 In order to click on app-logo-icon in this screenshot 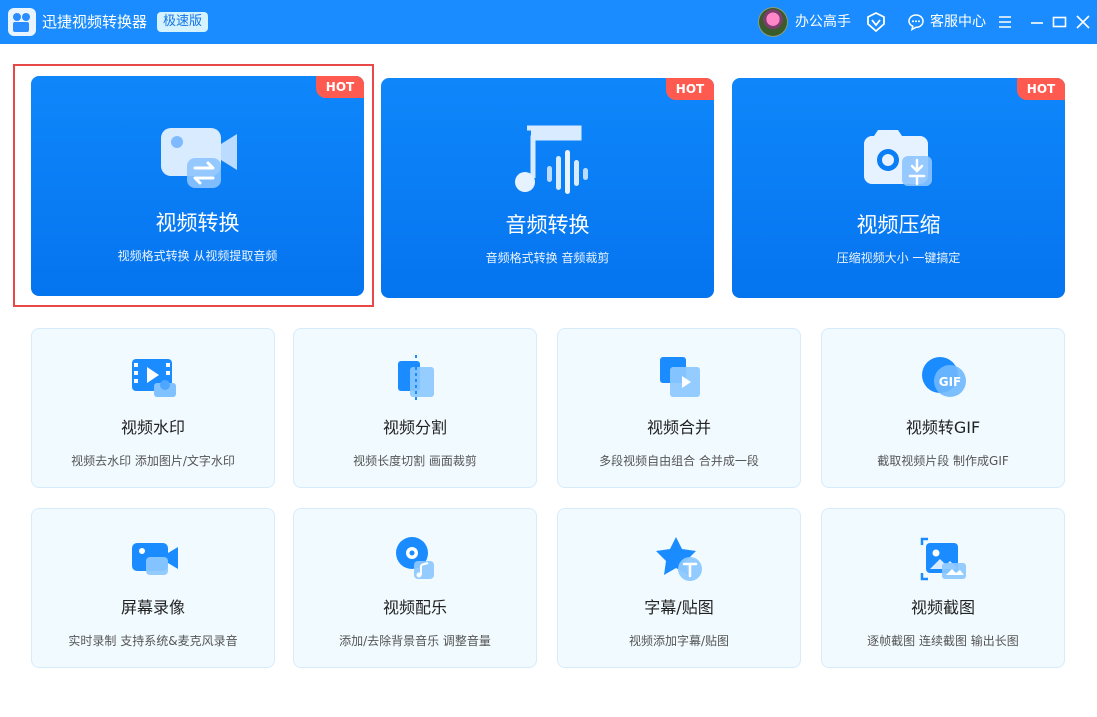, I will do `click(22, 22)`.